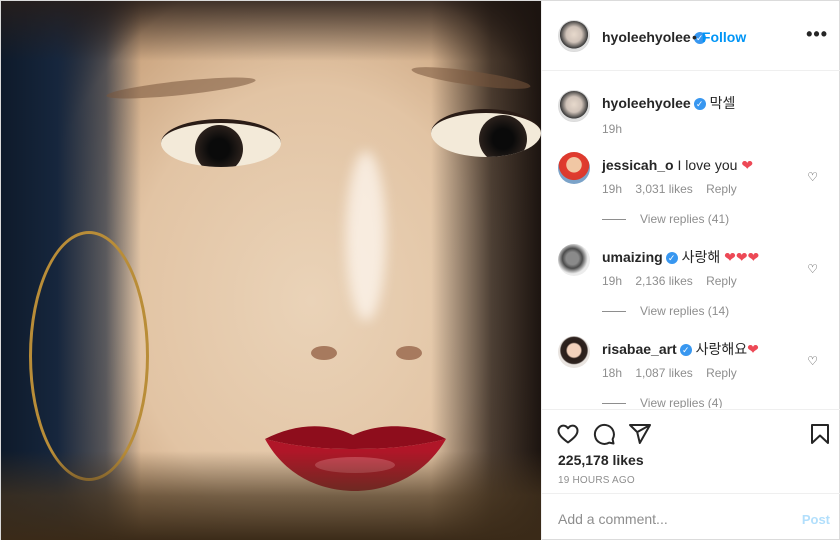 The width and height of the screenshot is (840, 540). What do you see at coordinates (684, 311) in the screenshot?
I see `view-replies-label: View replies (14)` at bounding box center [684, 311].